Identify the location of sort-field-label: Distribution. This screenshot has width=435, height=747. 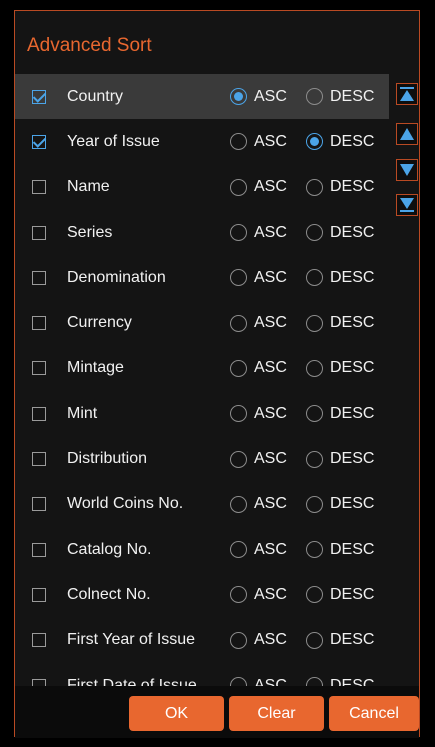
(107, 459).